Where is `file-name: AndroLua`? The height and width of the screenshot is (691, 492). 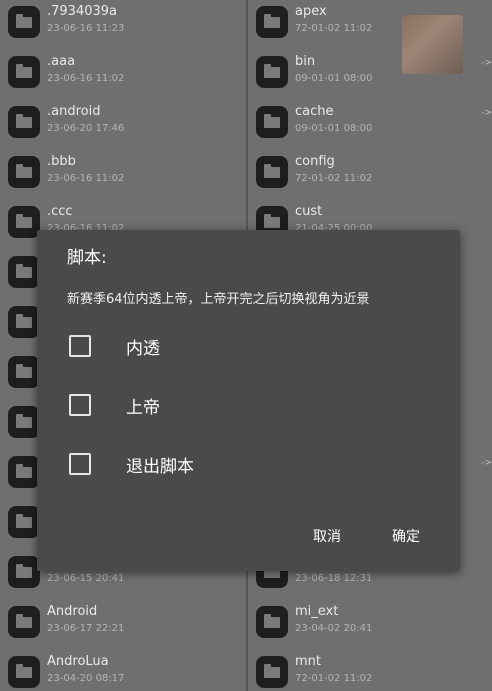
file-name: AndroLua is located at coordinates (78, 661).